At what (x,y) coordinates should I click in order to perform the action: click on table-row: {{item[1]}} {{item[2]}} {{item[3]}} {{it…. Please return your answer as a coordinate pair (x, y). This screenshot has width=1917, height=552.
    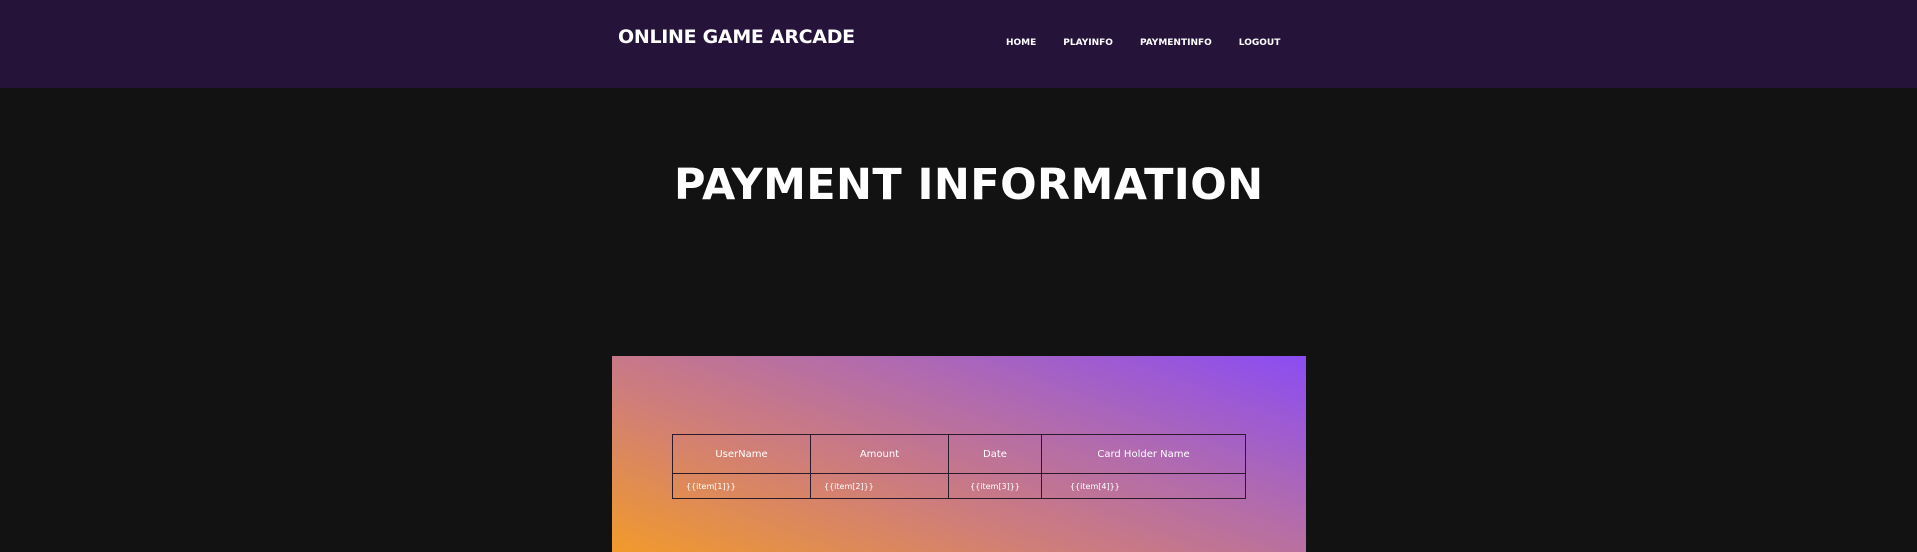
    Looking at the image, I should click on (959, 486).